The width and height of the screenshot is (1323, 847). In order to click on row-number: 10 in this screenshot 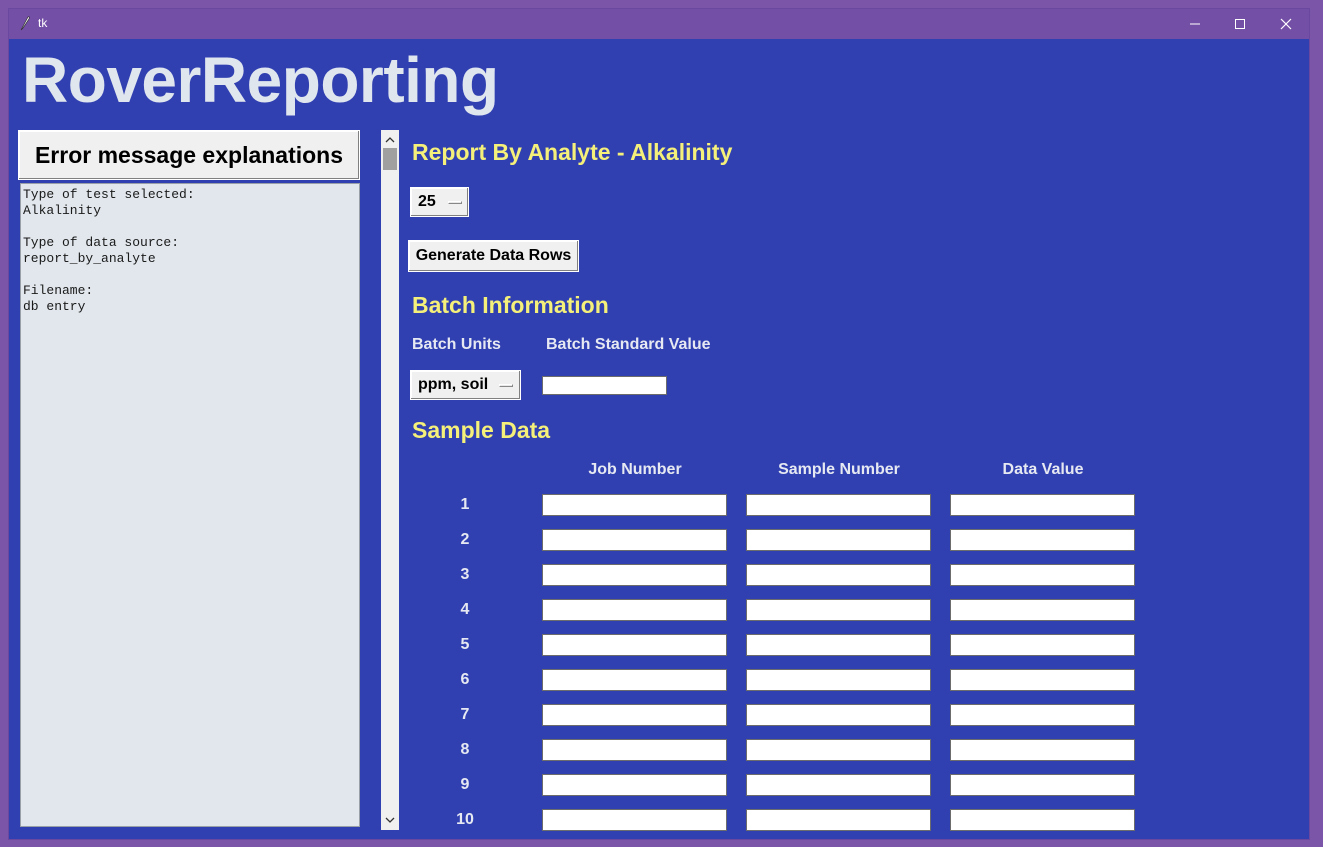, I will do `click(465, 819)`.